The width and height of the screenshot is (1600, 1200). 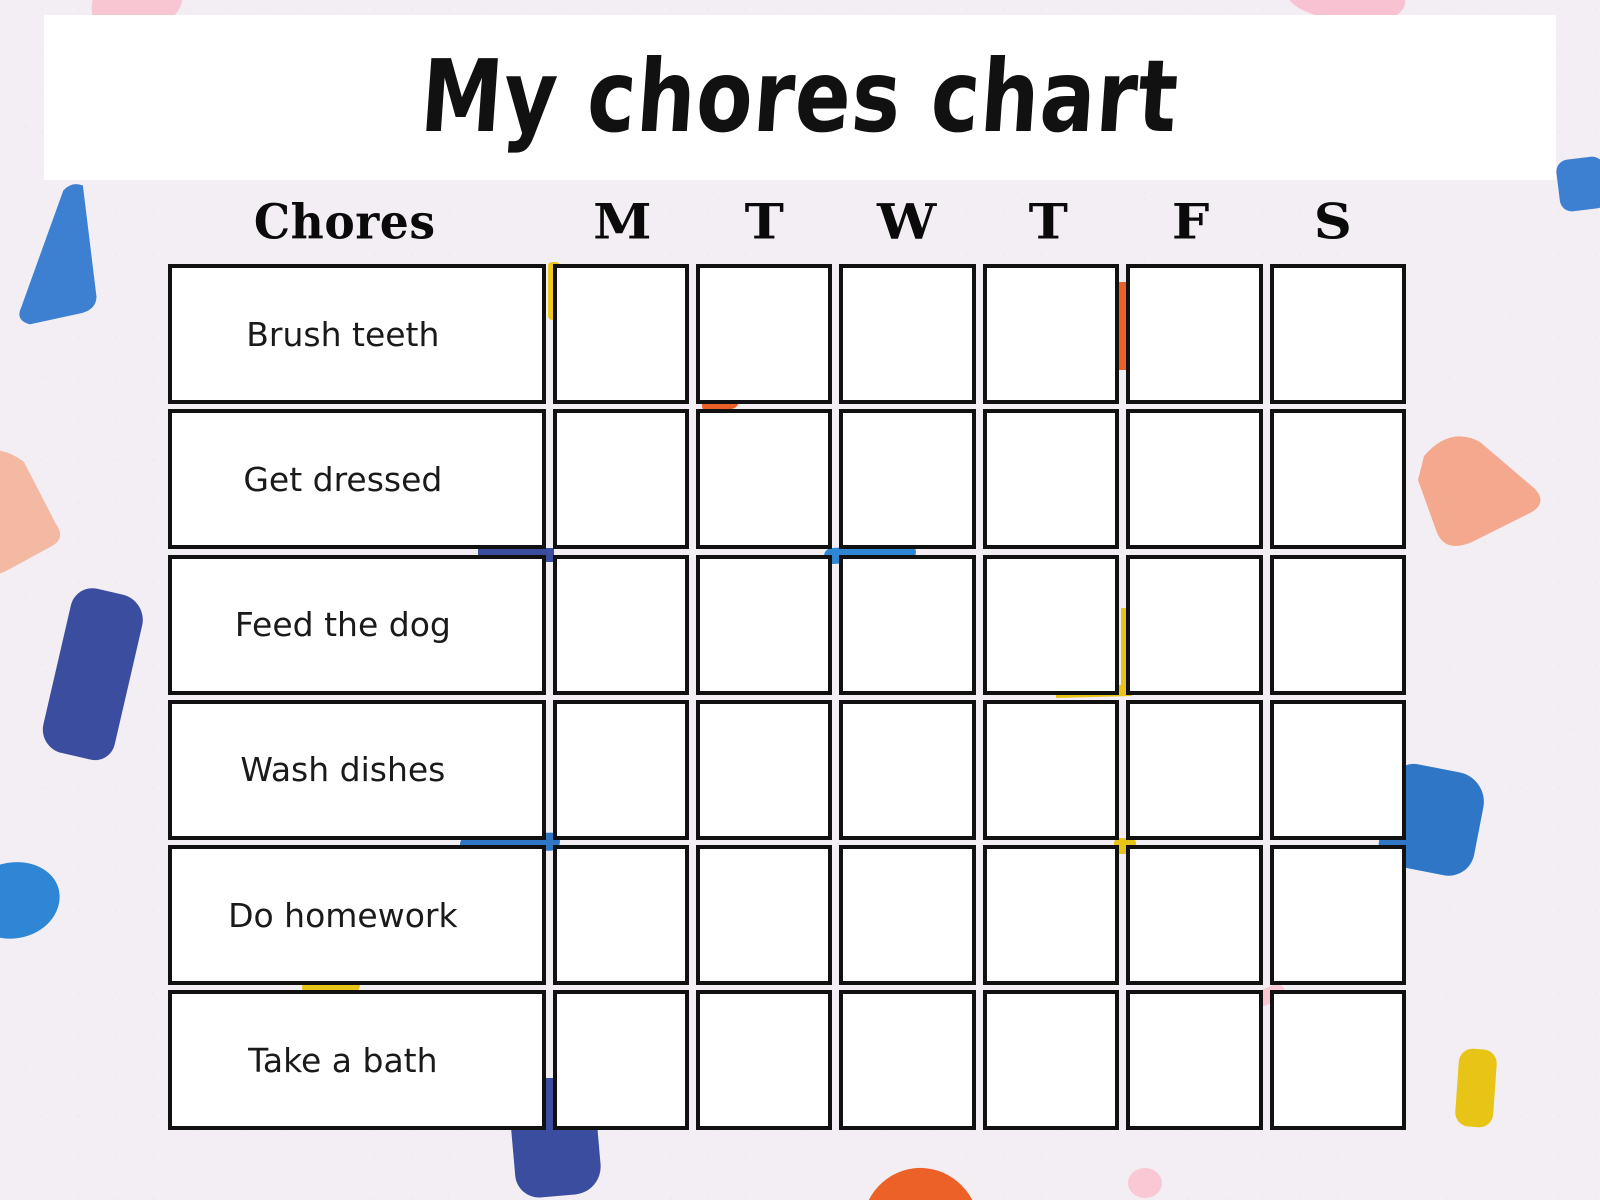 What do you see at coordinates (764, 769) in the screenshot?
I see `checkbox-cell-wash-dishes-t1` at bounding box center [764, 769].